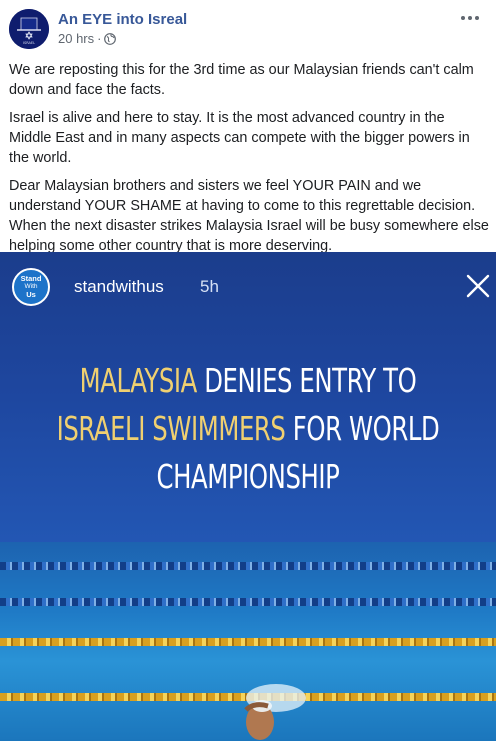  Describe the element at coordinates (171, 428) in the screenshot. I see `headline-highlight: ISRAELI SWIMMERS` at that location.